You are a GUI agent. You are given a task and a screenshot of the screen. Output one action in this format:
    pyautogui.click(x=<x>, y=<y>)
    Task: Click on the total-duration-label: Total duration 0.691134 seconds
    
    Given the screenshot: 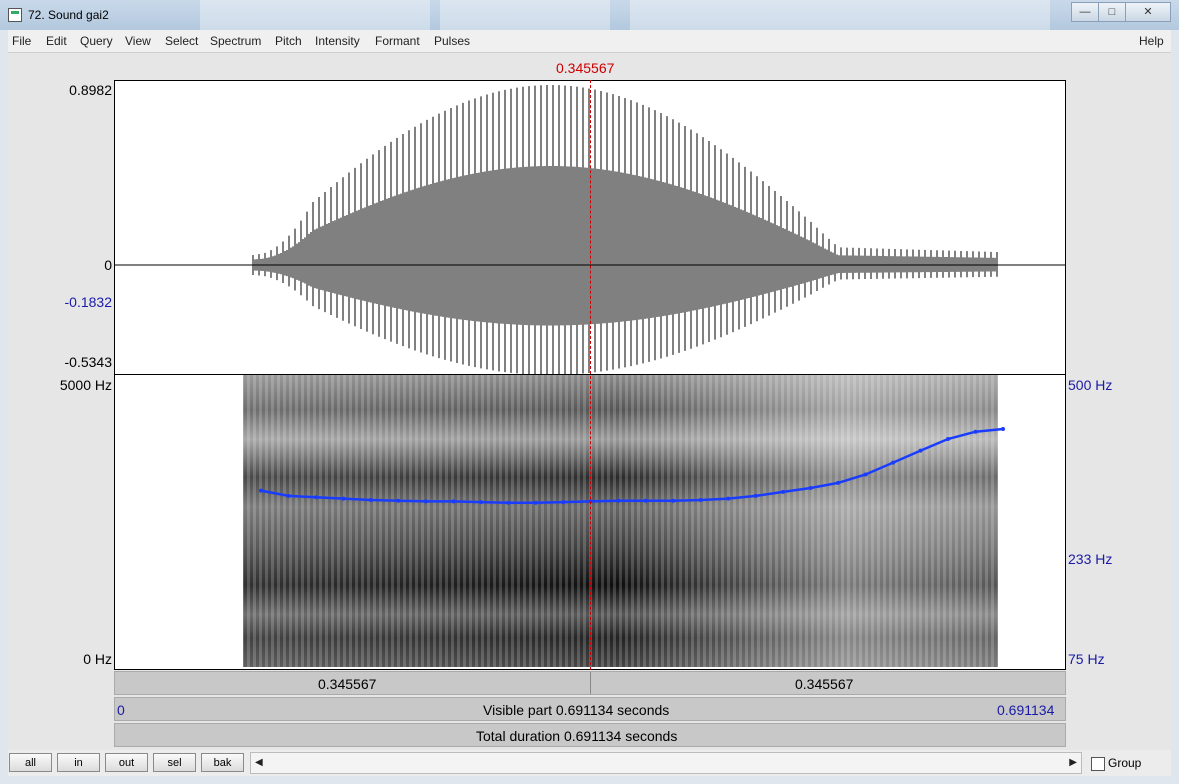 What is the action you would take?
    pyautogui.click(x=577, y=736)
    